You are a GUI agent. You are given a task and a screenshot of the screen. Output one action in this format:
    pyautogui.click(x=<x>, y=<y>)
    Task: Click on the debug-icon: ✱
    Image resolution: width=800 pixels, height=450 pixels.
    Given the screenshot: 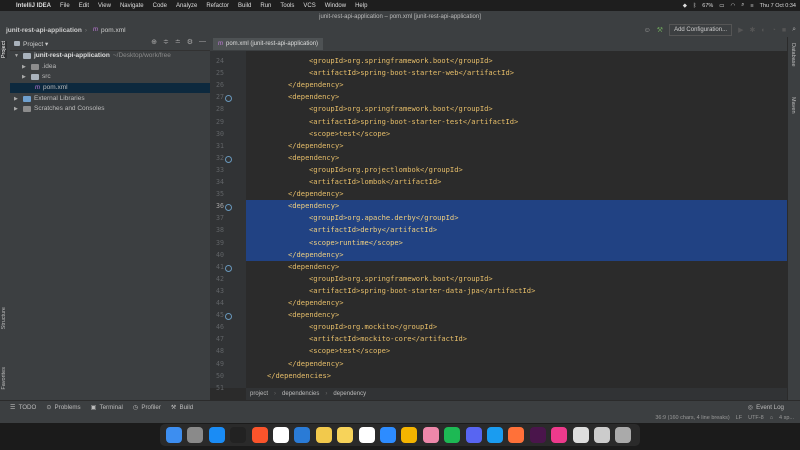 What is the action you would take?
    pyautogui.click(x=753, y=30)
    